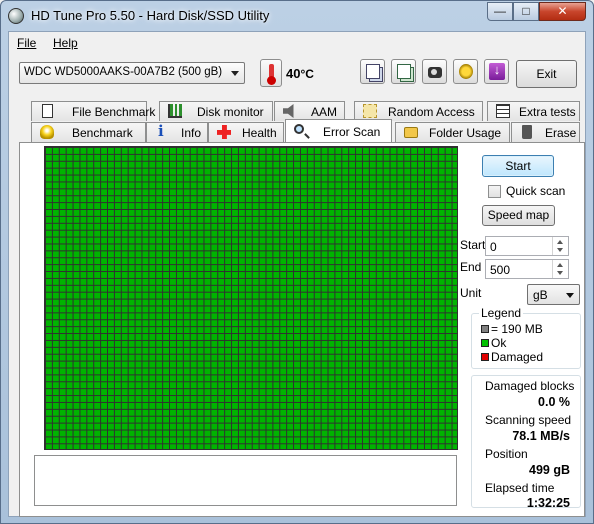 The height and width of the screenshot is (524, 594). Describe the element at coordinates (370, 111) in the screenshot. I see `random-access-icon` at that location.